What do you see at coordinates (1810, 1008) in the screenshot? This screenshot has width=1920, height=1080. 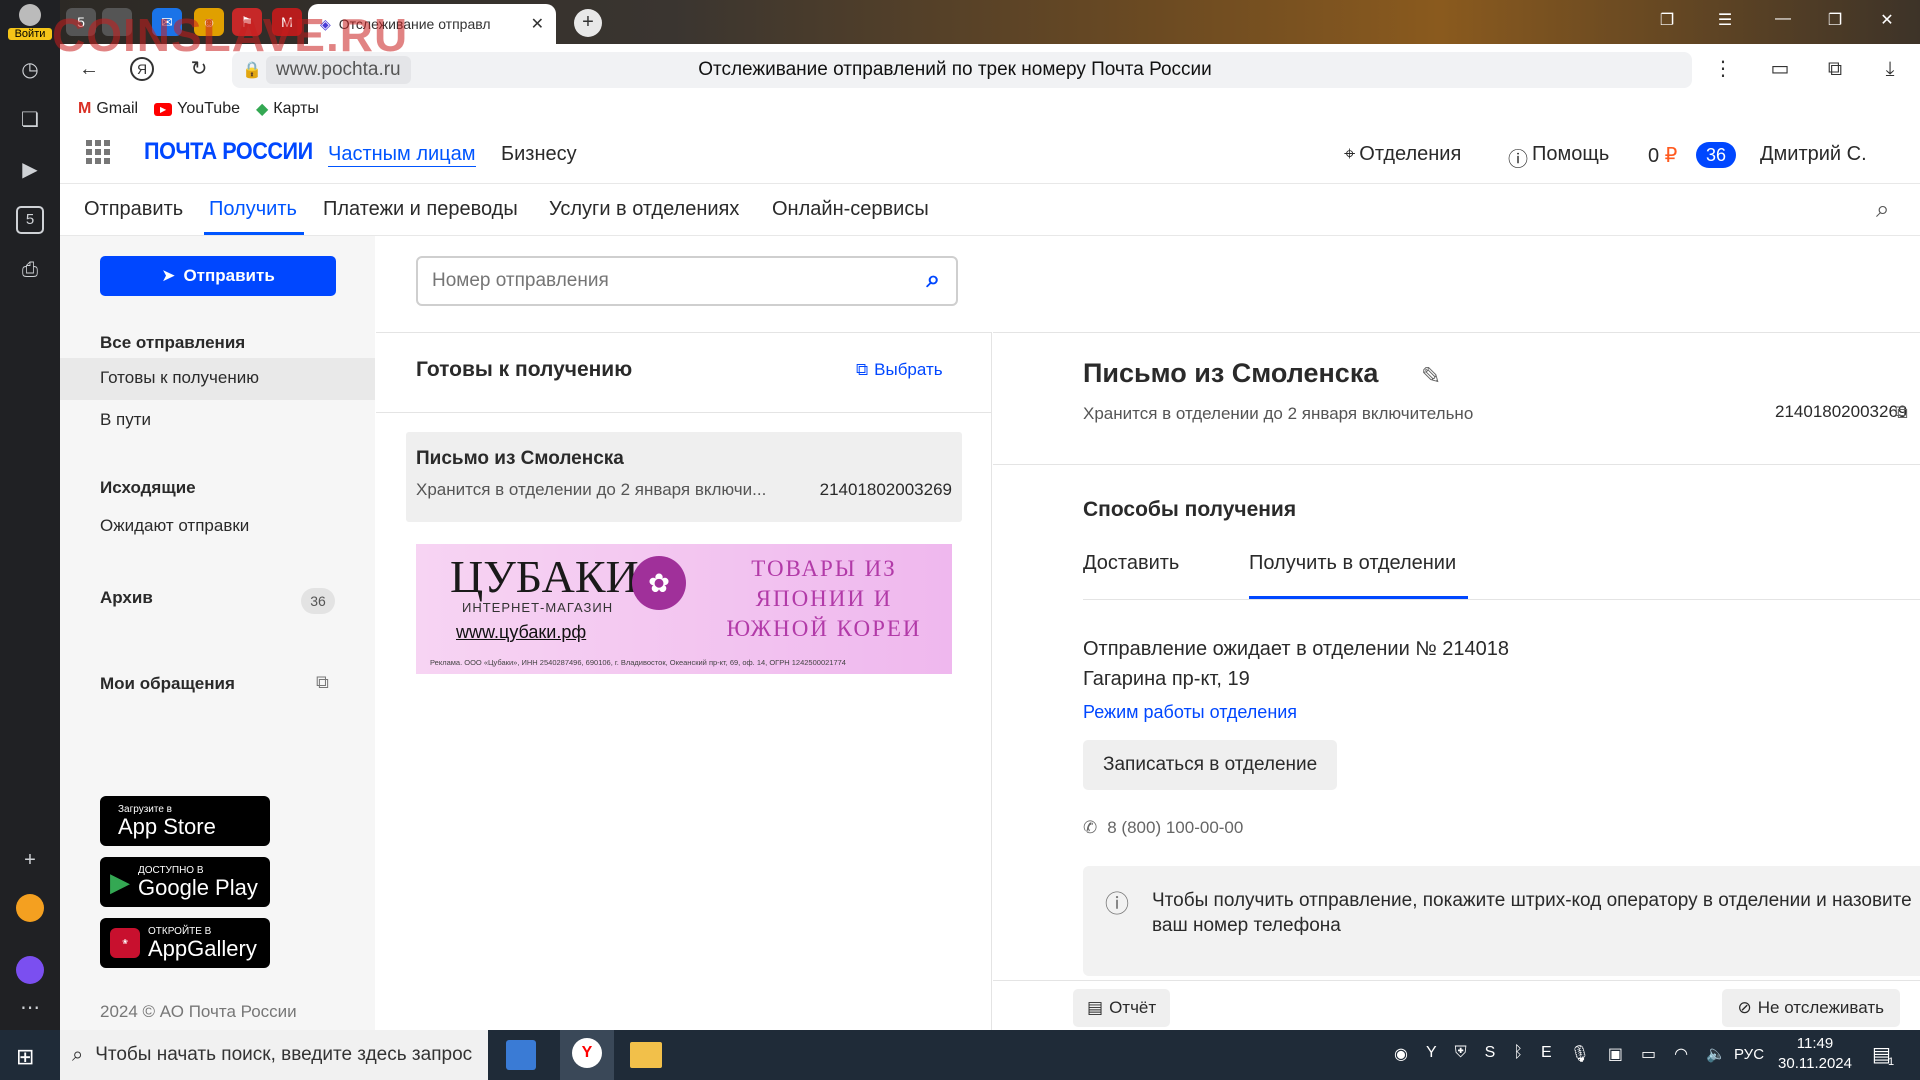 I see `untrack-button: ⊘ Не отслеживать` at bounding box center [1810, 1008].